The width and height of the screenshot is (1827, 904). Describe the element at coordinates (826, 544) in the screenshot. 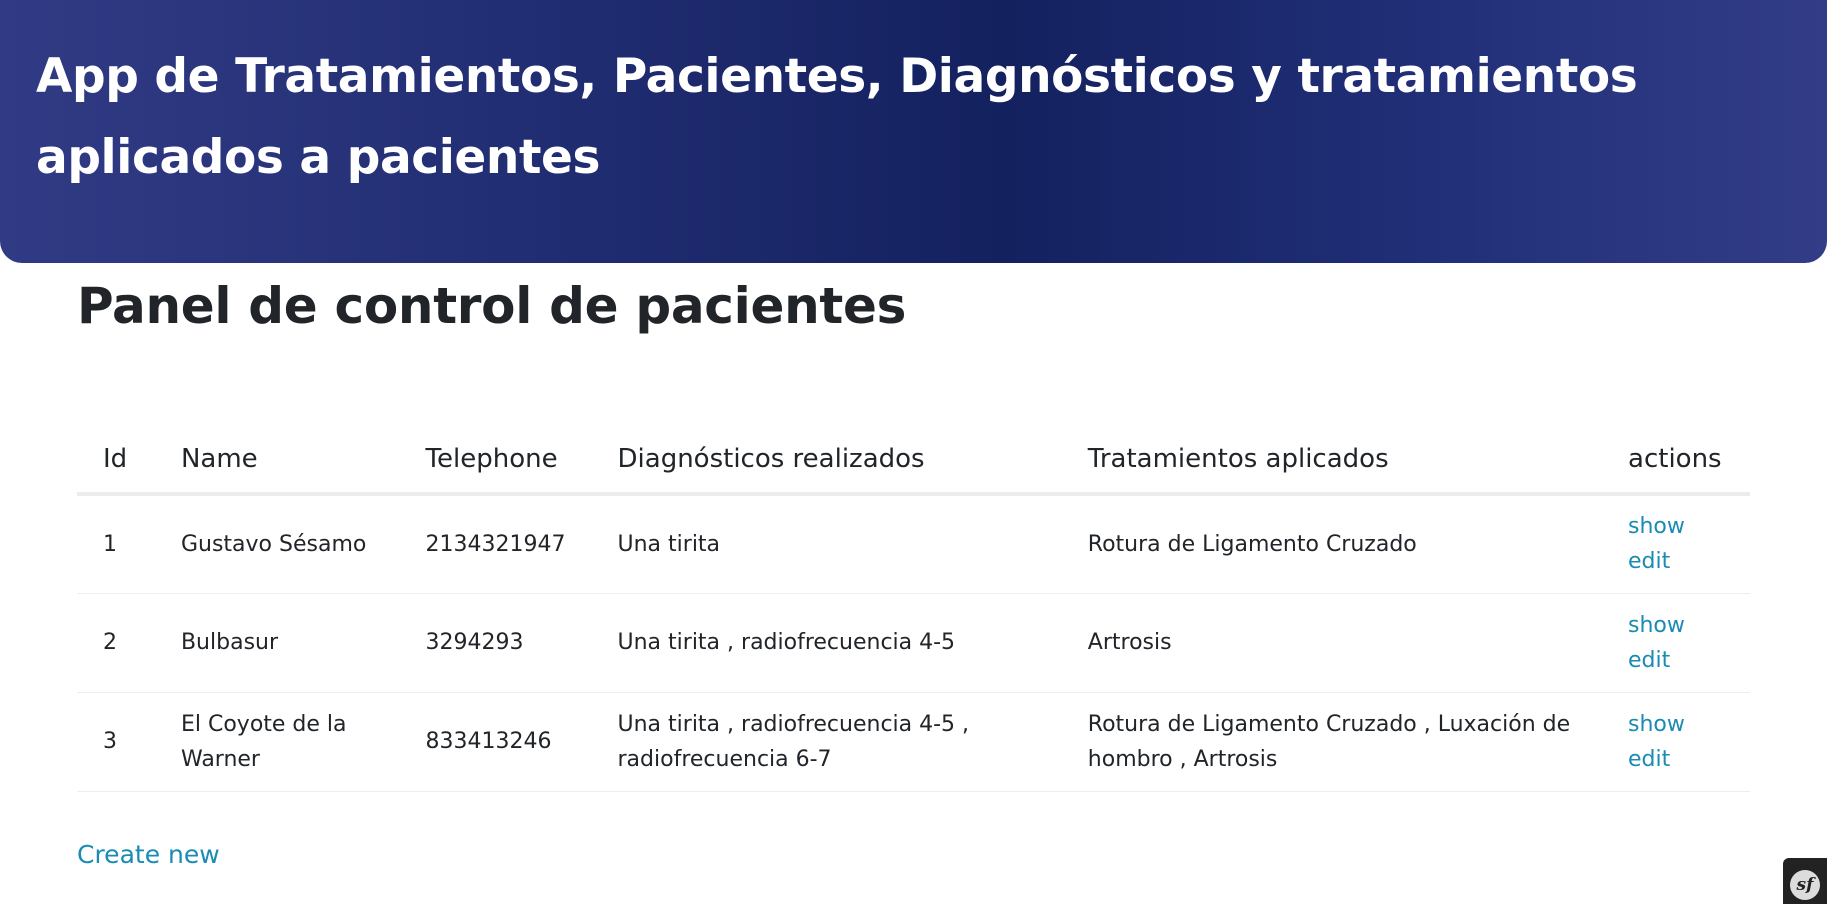

I see `cell-diagnosticos: Una tirita` at that location.